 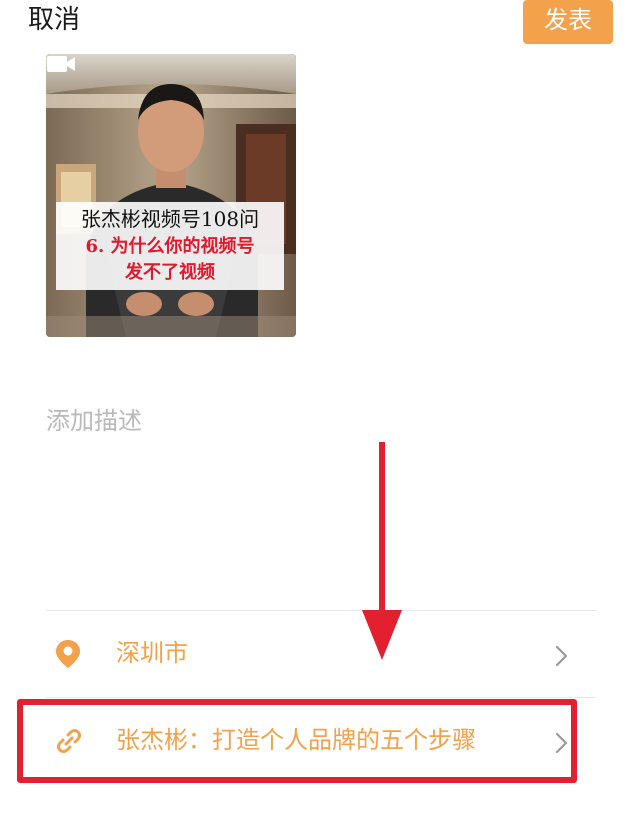 I want to click on publish-button: 发表, so click(x=568, y=22).